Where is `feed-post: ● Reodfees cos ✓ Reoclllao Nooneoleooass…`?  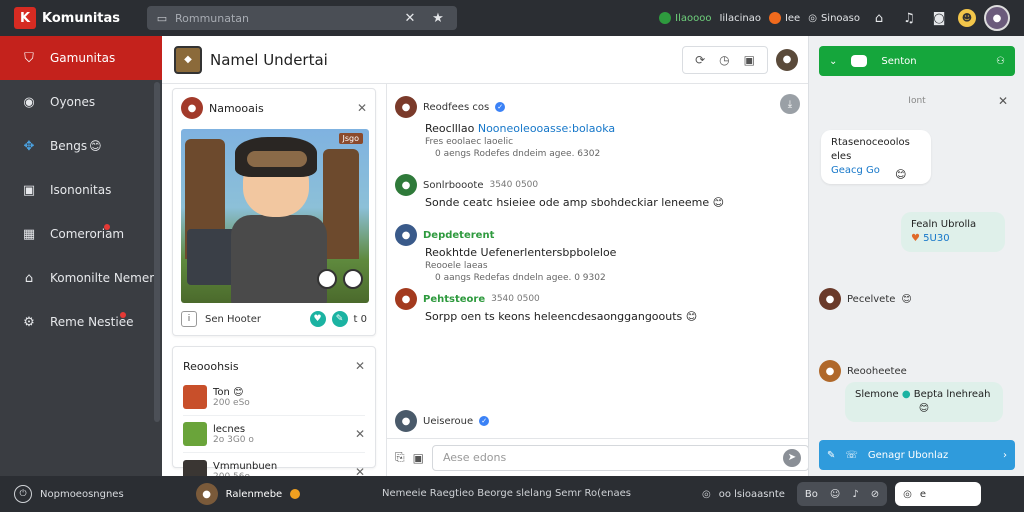
feed-post: ● Reodfees cos ✓ Reoclllao Nooneoleooass… is located at coordinates (597, 127).